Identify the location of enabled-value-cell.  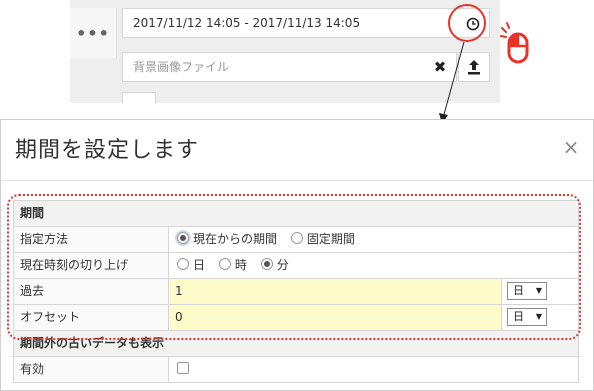
(373, 369).